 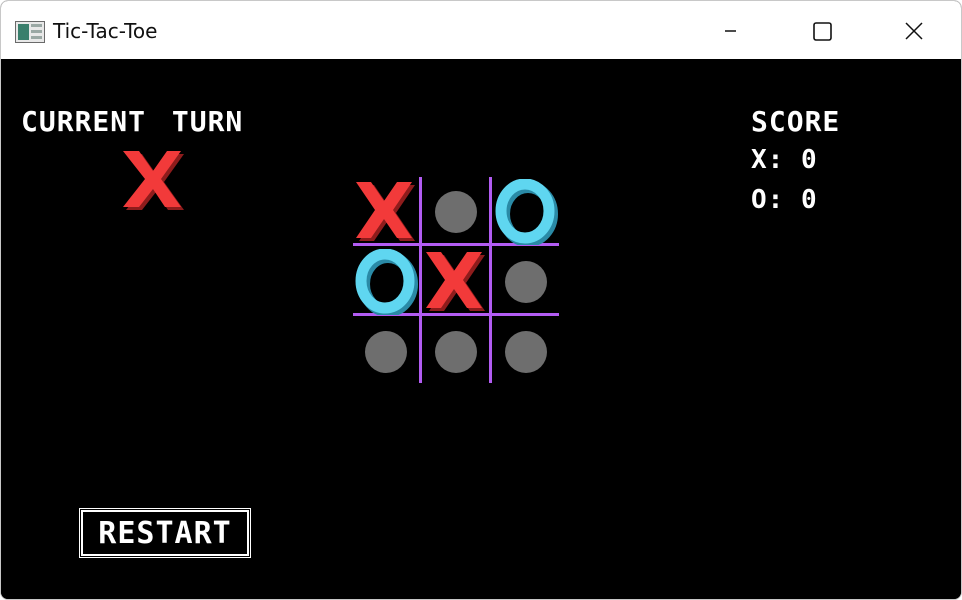 What do you see at coordinates (784, 160) in the screenshot?
I see `score-x: X: 0` at bounding box center [784, 160].